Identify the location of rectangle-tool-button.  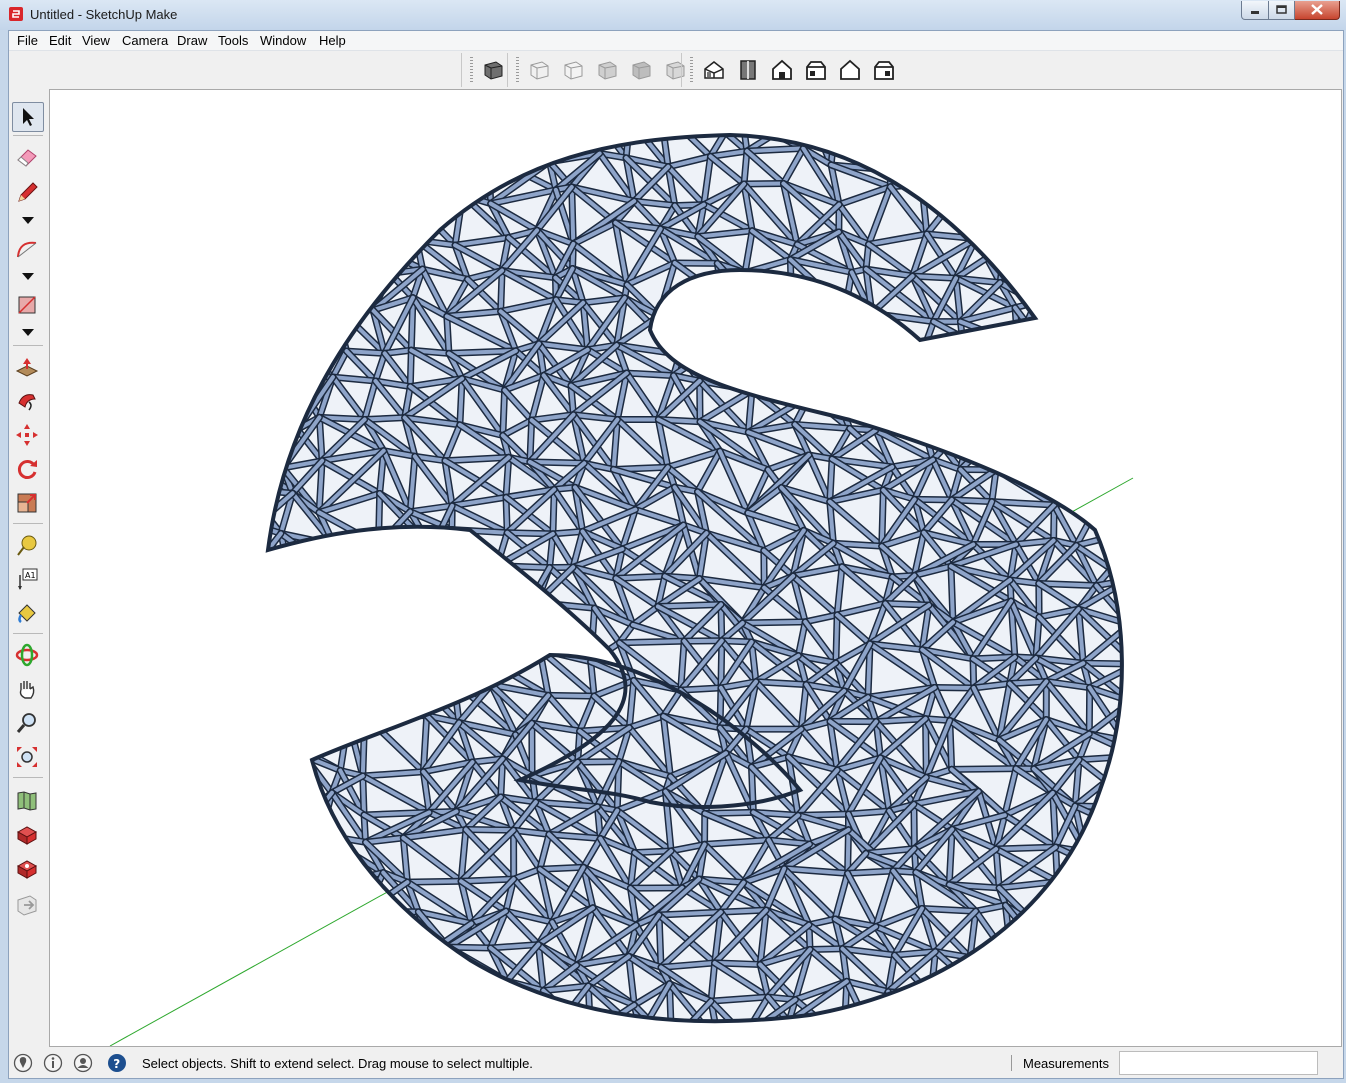
(27, 305).